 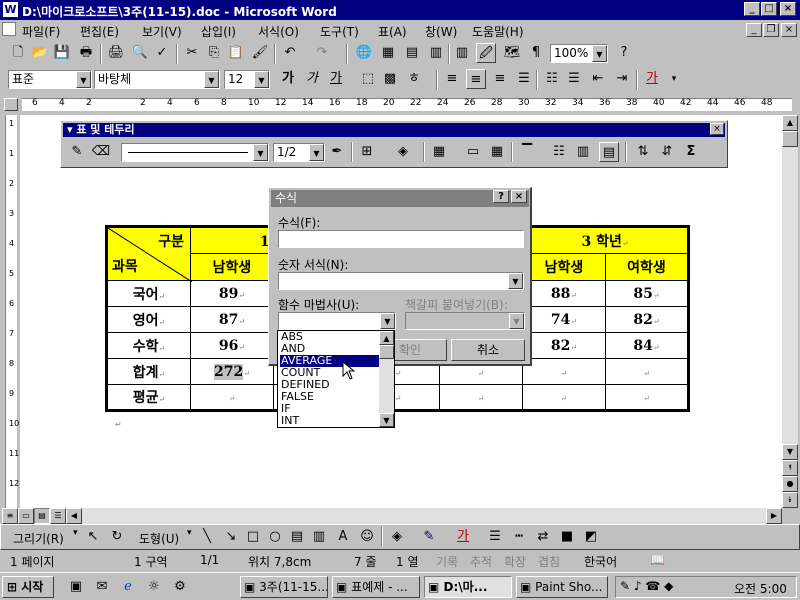 I want to click on menu-edit: 편집(E), so click(x=99, y=31).